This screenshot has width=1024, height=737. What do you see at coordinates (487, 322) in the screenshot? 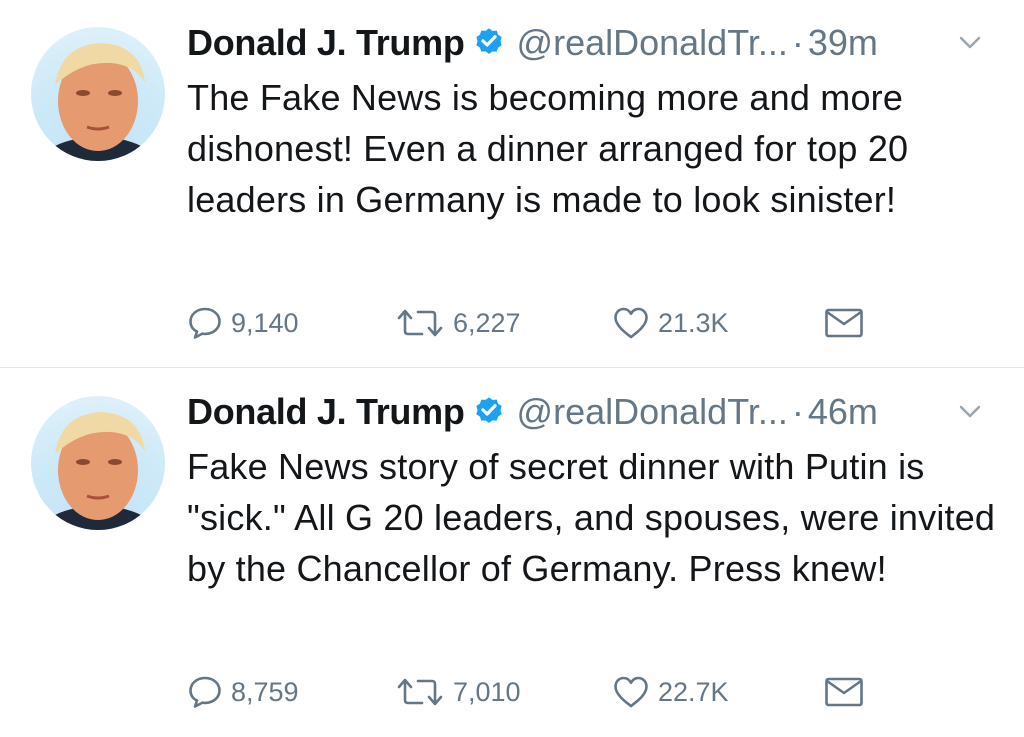
I see `retweet-count: 6,227` at bounding box center [487, 322].